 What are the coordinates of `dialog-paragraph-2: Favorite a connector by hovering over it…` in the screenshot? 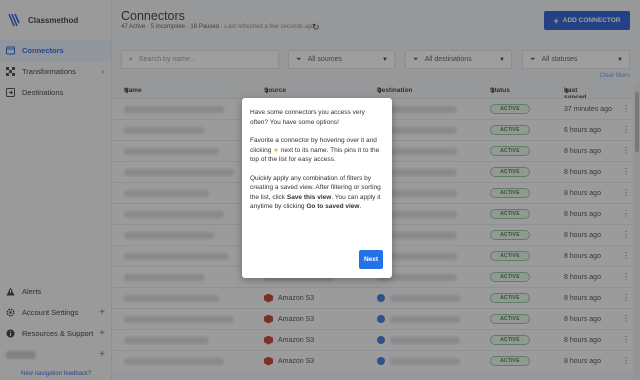 It's located at (317, 150).